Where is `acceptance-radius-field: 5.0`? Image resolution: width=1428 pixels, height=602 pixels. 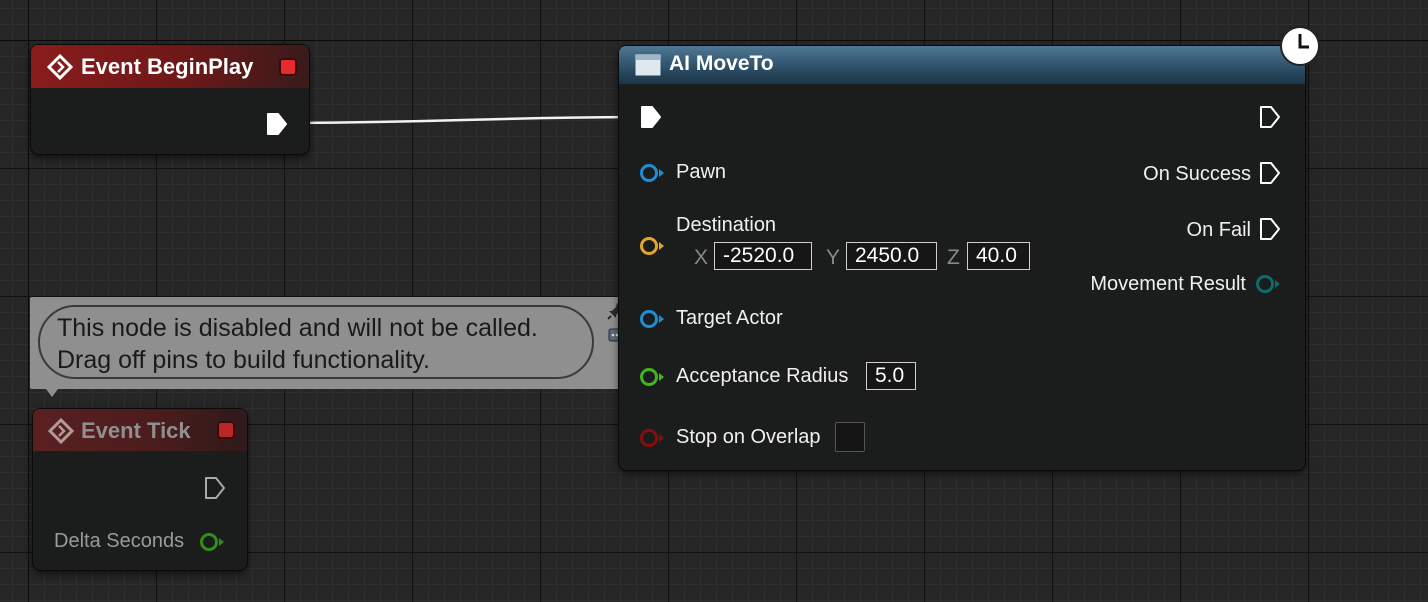
acceptance-radius-field: 5.0 is located at coordinates (891, 376).